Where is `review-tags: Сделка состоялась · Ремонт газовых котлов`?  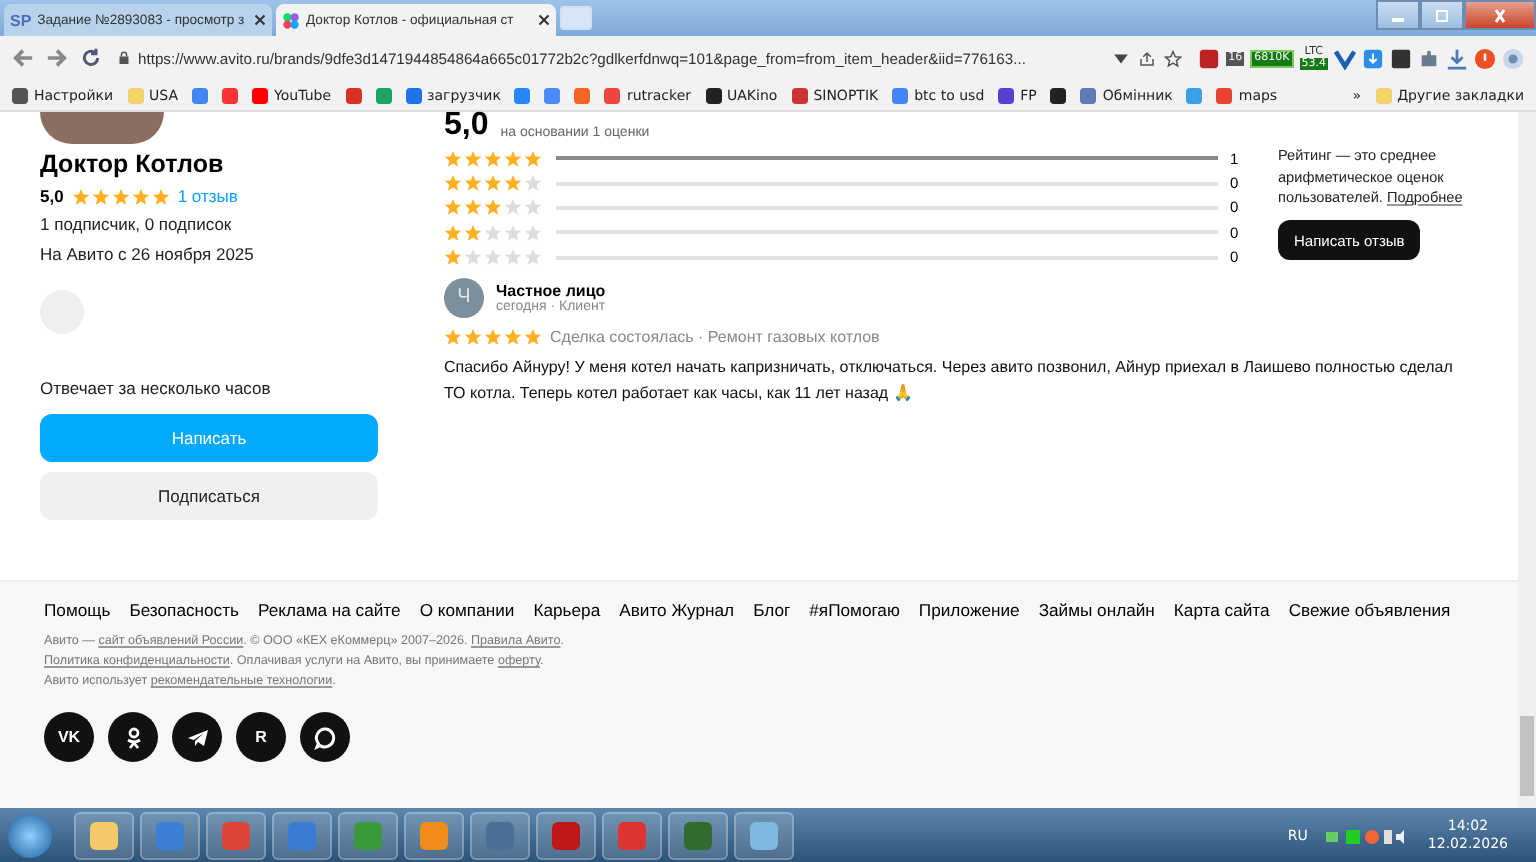 review-tags: Сделка состоялась · Ремонт газовых котлов is located at coordinates (715, 336).